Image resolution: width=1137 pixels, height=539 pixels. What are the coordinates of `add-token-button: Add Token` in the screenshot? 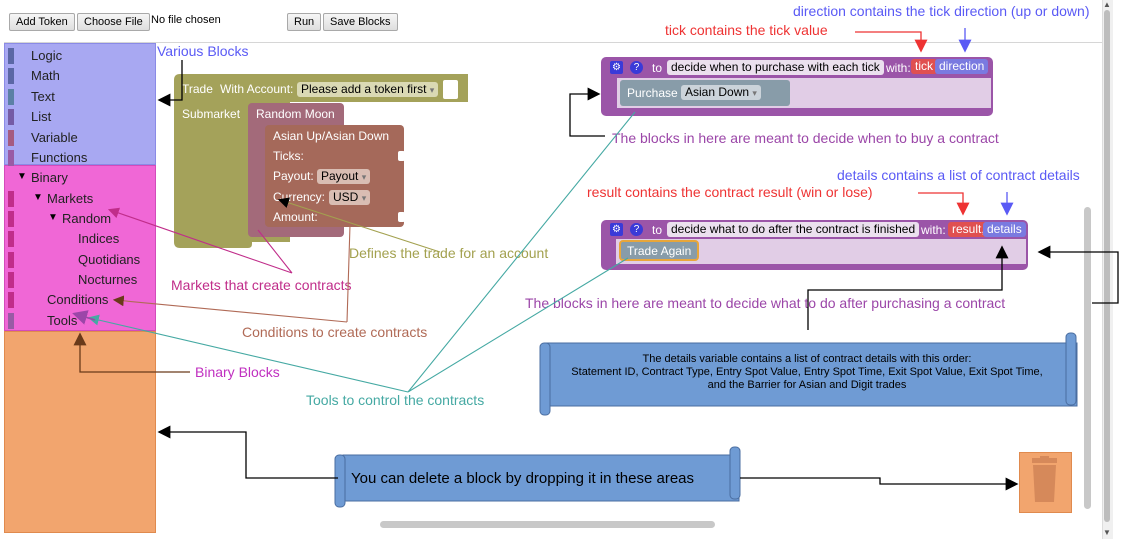 It's located at (42, 22).